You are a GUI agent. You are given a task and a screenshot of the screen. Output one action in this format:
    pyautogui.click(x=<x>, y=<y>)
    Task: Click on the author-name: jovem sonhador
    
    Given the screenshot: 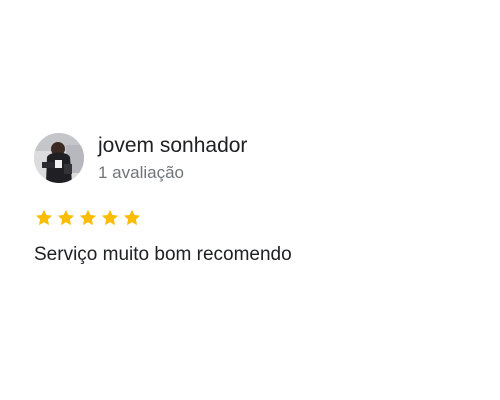 What is the action you would take?
    pyautogui.click(x=172, y=146)
    